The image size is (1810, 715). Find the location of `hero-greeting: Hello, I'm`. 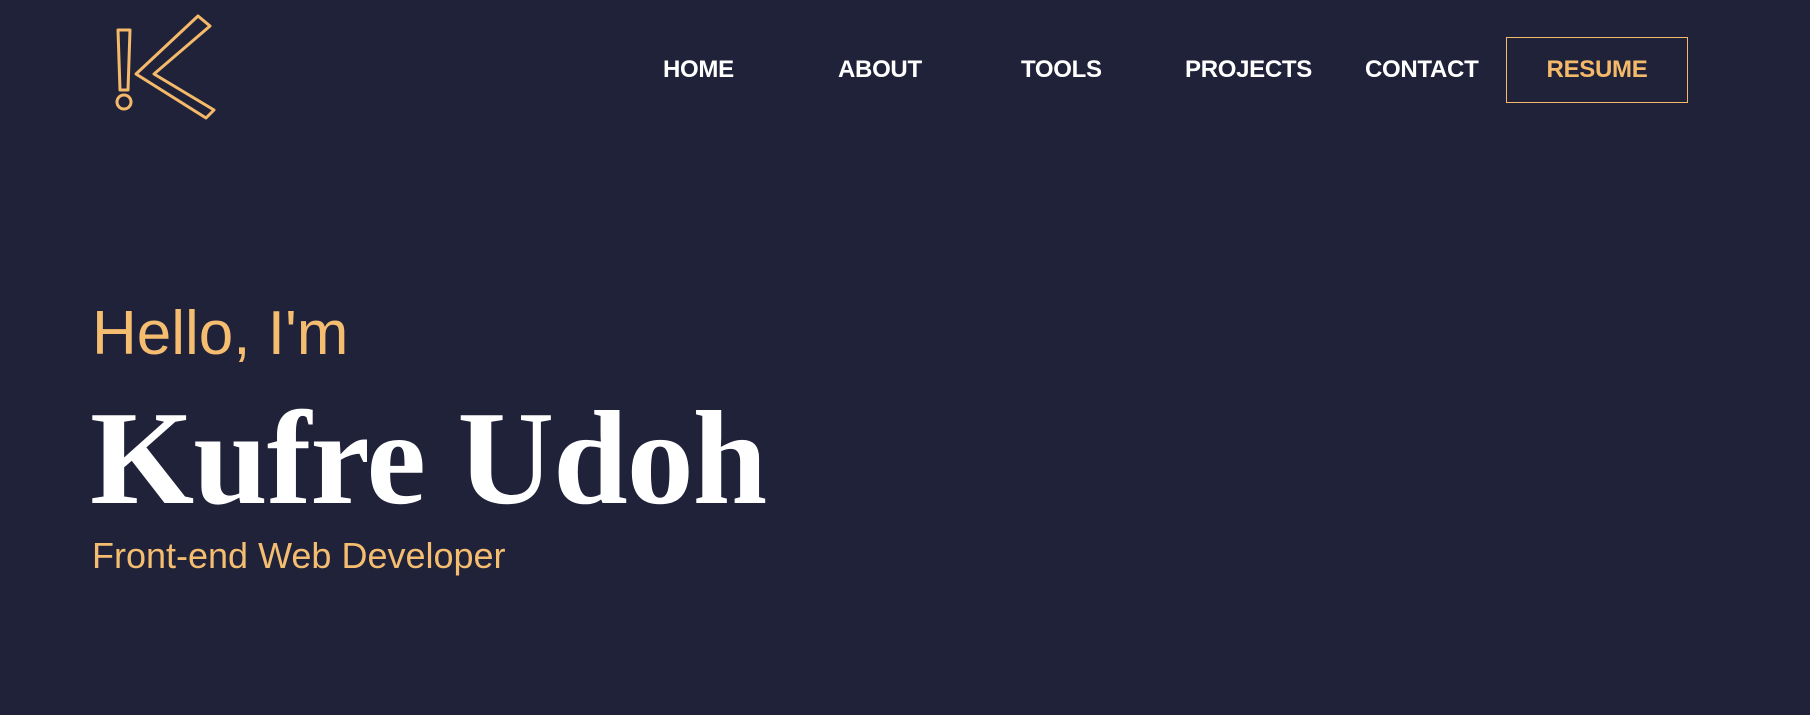

hero-greeting: Hello, I'm is located at coordinates (220, 333).